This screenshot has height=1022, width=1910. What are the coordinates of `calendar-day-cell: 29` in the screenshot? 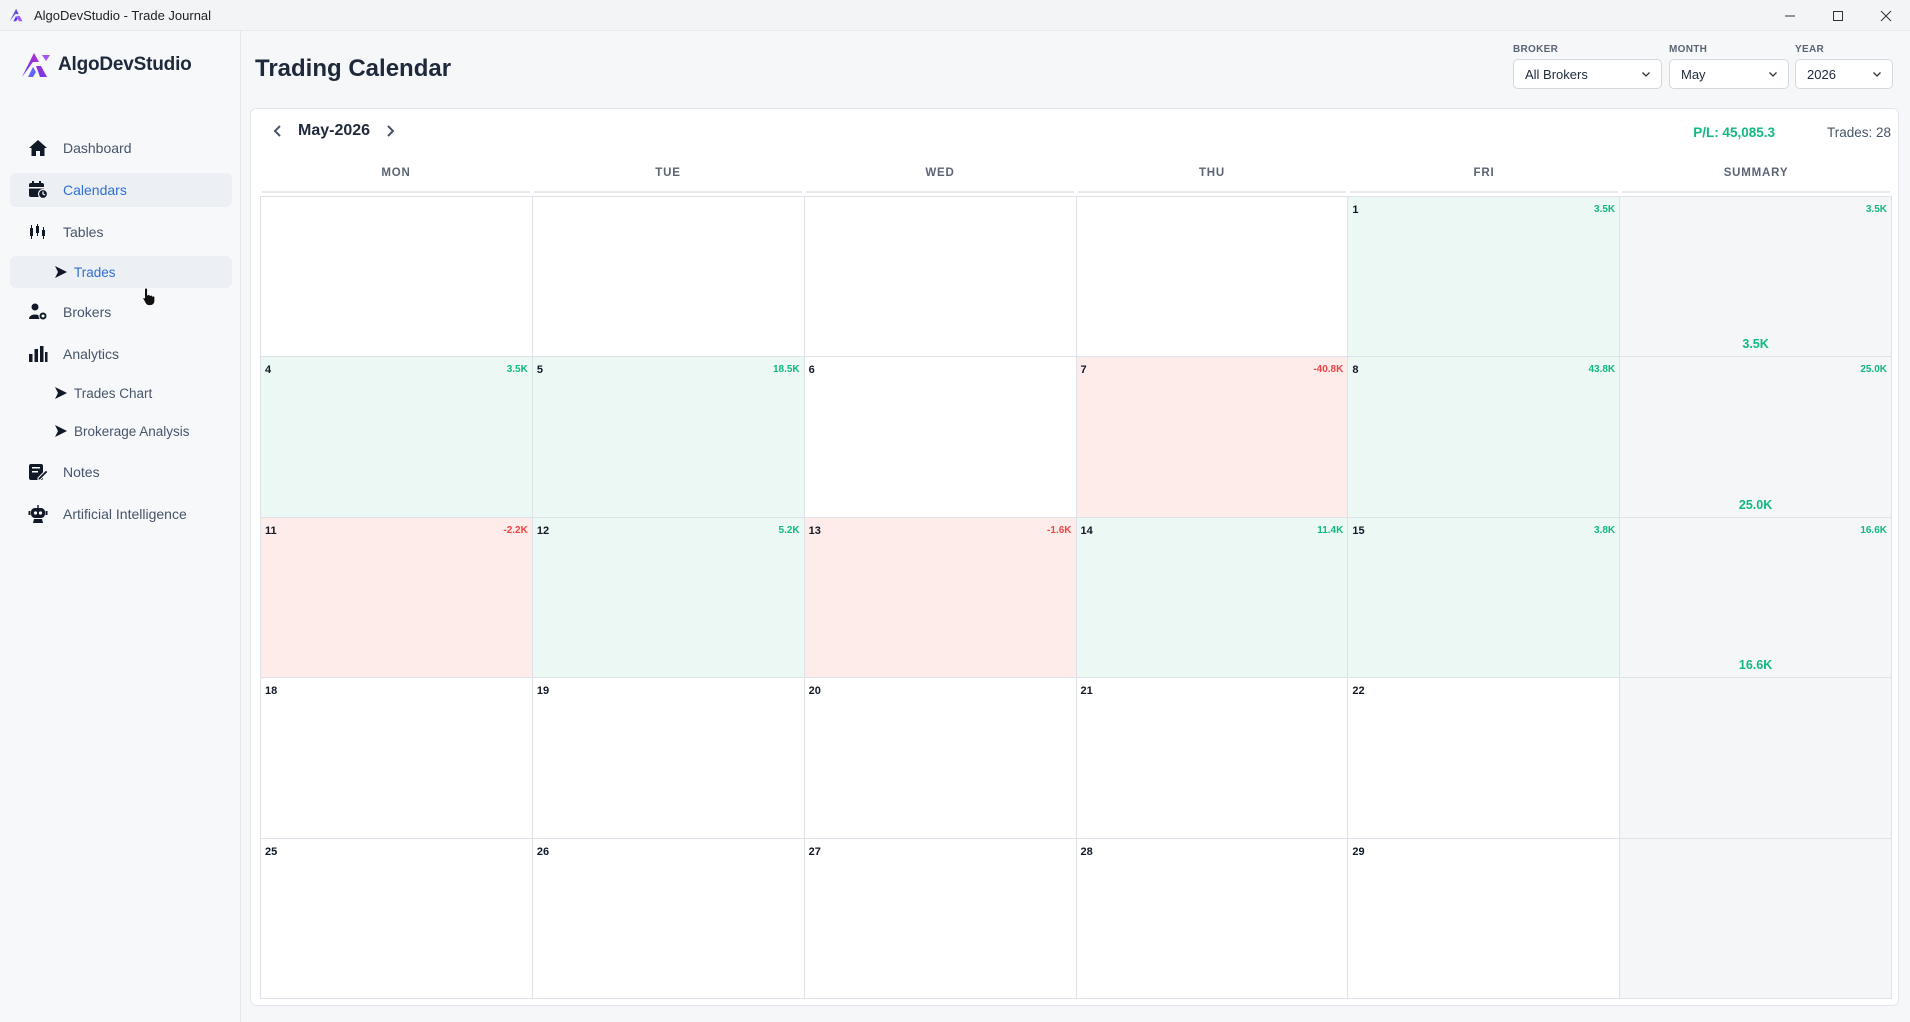 It's located at (1484, 918).